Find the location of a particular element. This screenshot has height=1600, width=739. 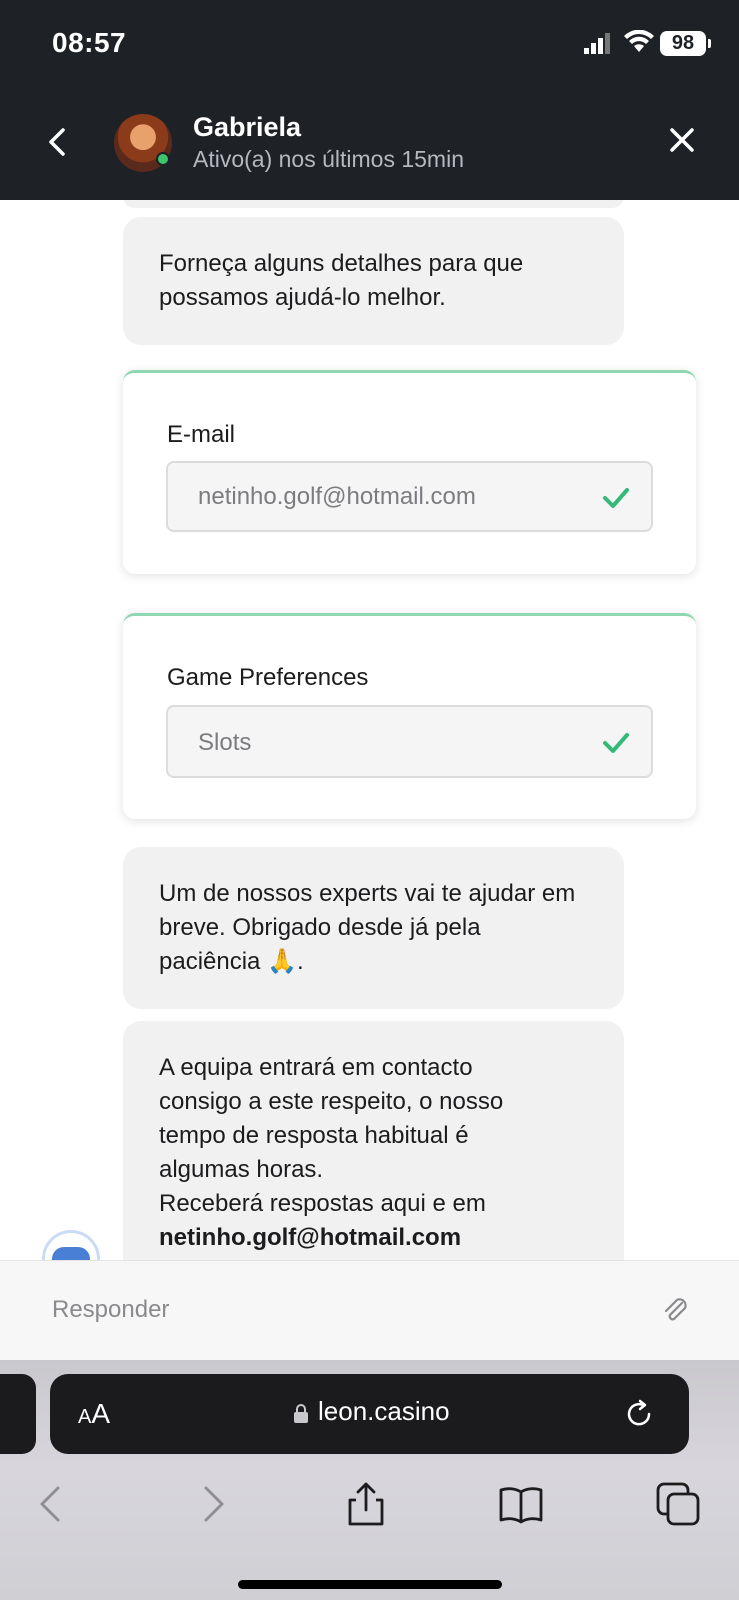

message-line: algumas horas. is located at coordinates (241, 1169).